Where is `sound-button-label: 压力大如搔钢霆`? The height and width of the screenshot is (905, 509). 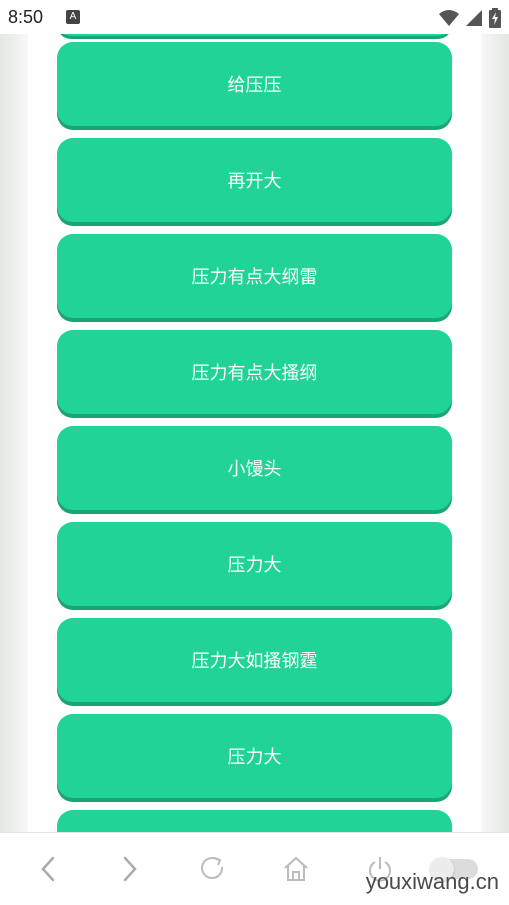
sound-button-label: 压力大如搔钢霆 is located at coordinates (254, 661).